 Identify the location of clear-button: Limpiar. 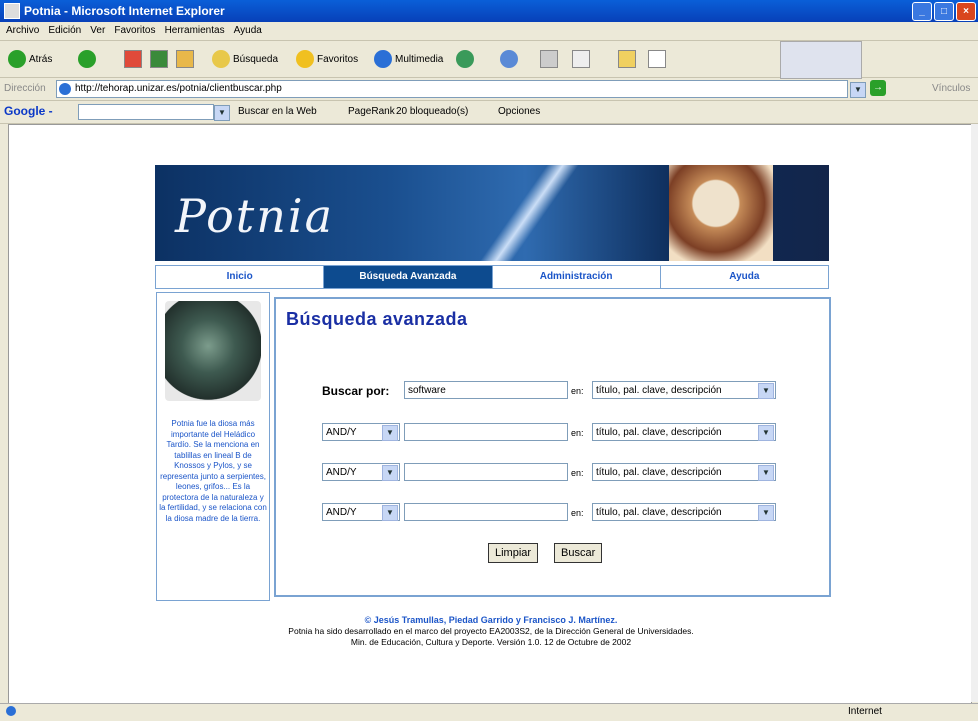
(513, 553).